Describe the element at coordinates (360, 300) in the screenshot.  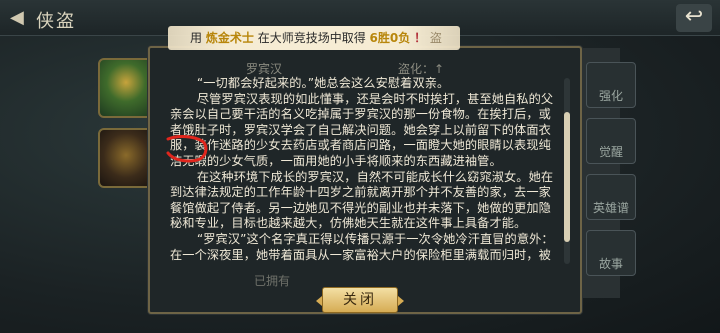
I see `close-button: 关闭` at that location.